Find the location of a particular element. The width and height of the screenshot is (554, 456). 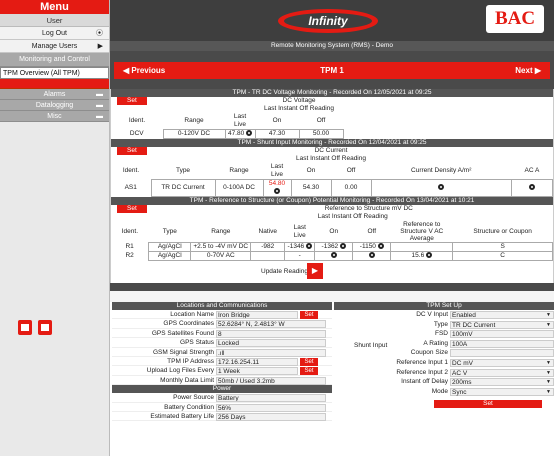

instant-off-select: 200ms ▼ is located at coordinates (502, 382).